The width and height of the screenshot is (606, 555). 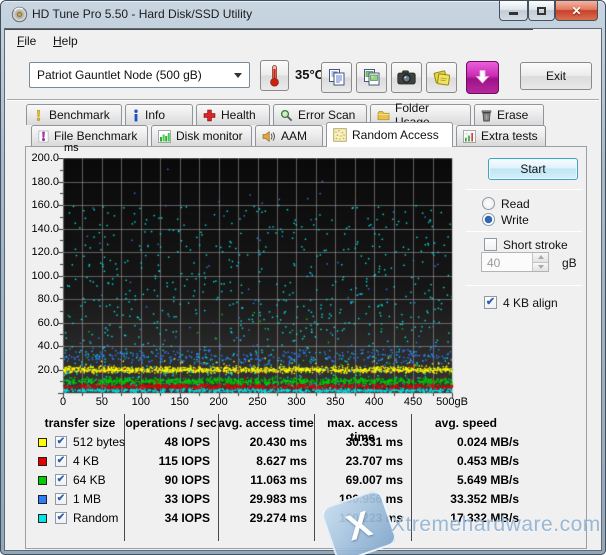 What do you see at coordinates (374, 402) in the screenshot?
I see `x-tick-label: 400` at bounding box center [374, 402].